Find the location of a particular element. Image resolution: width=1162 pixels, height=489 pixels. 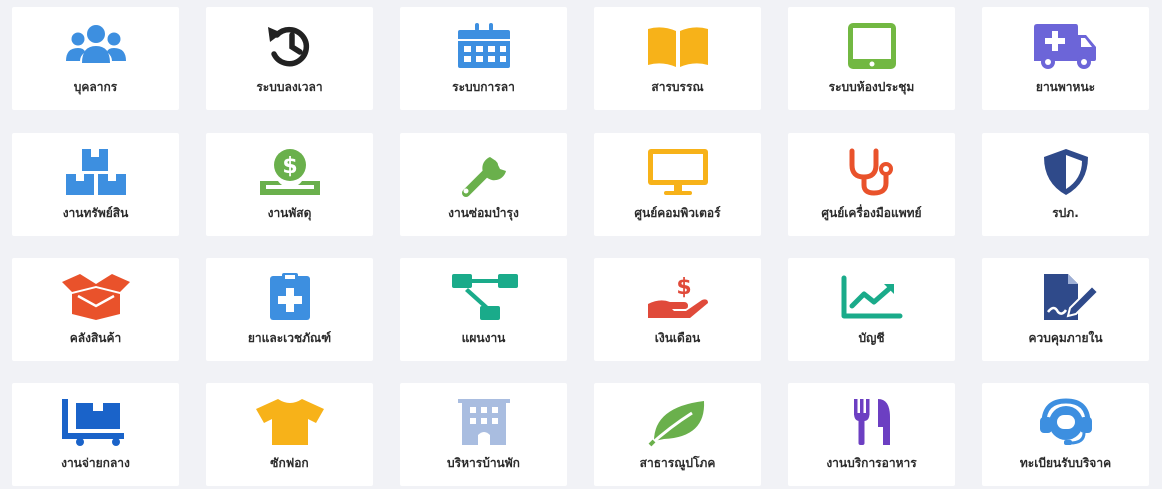

module-tile-planning: แผนงาน is located at coordinates (483, 309).